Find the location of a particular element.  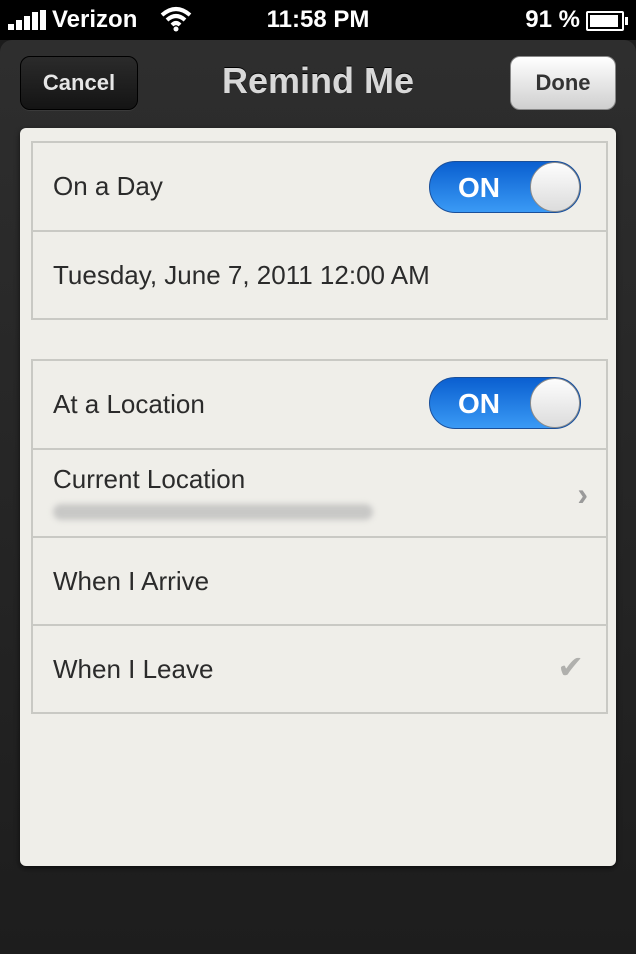

on-a-day-toggle: ON is located at coordinates (505, 187).